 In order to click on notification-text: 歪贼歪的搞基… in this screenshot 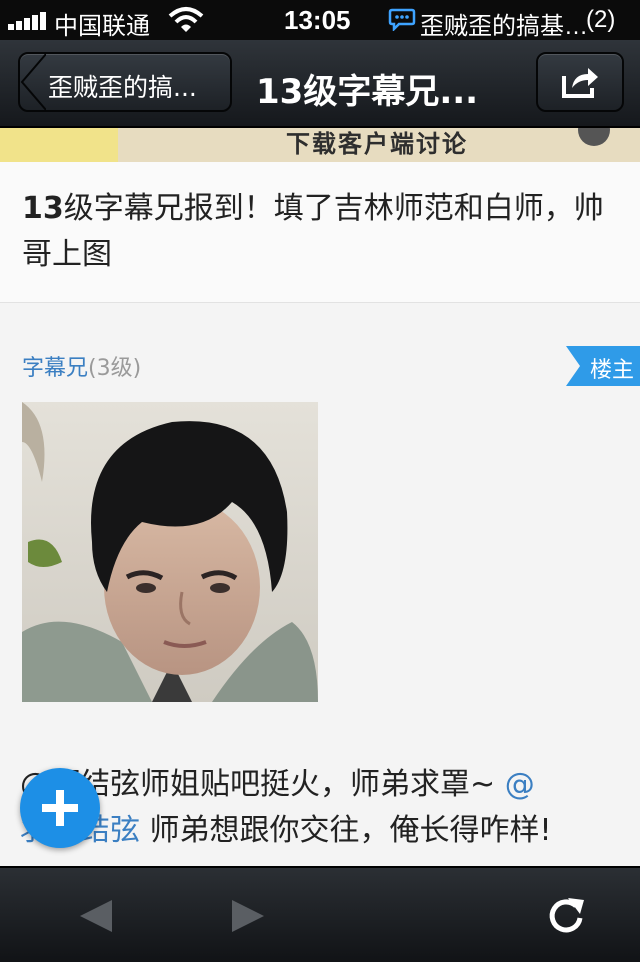, I will do `click(504, 26)`.